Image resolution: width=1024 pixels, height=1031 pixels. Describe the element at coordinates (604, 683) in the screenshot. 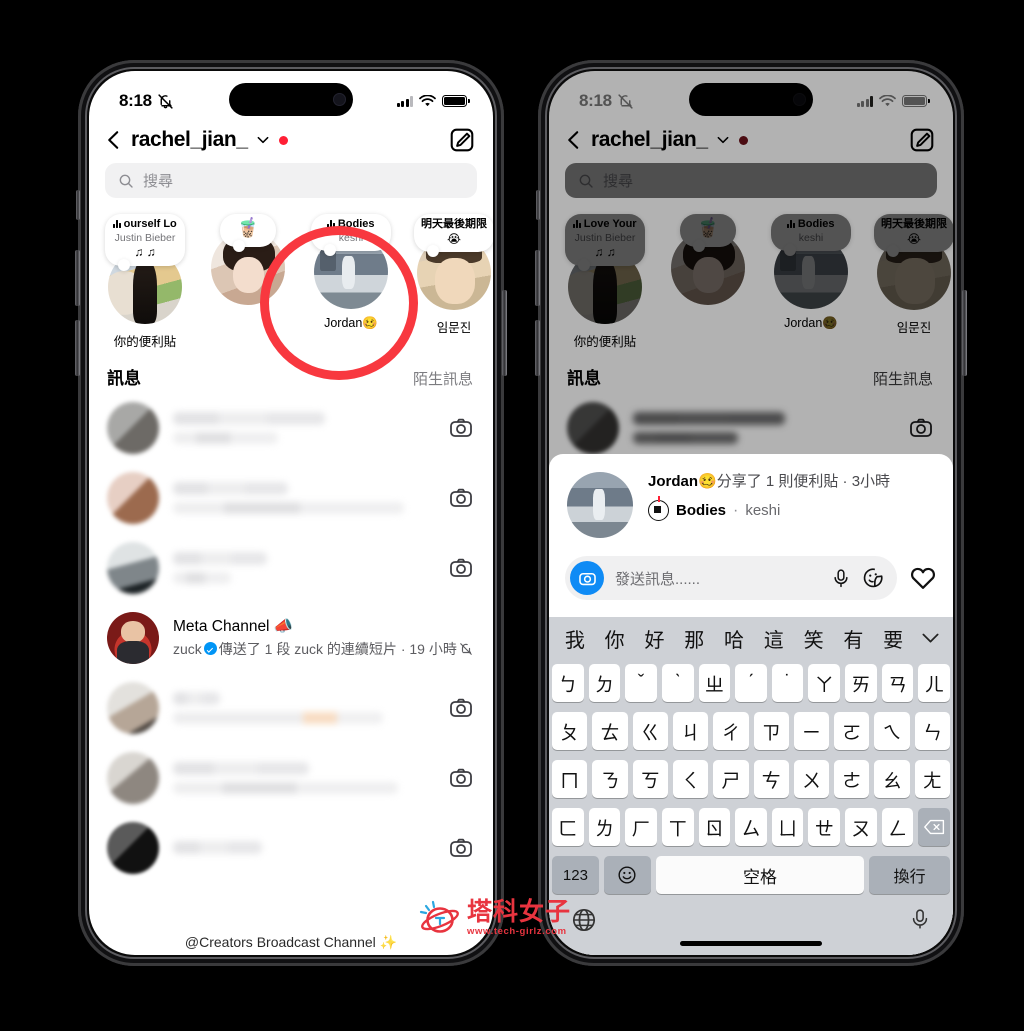

I see `key: ㄉ` at that location.